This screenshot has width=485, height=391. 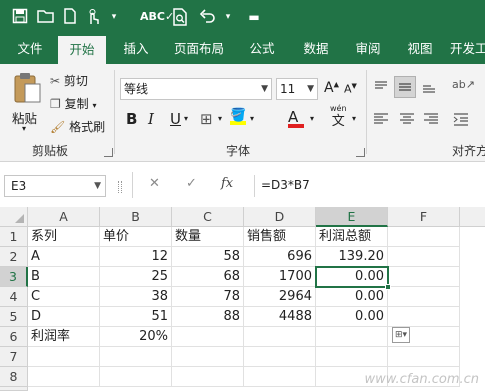 What do you see at coordinates (463, 87) in the screenshot?
I see `orientation-button: ab↗` at bounding box center [463, 87].